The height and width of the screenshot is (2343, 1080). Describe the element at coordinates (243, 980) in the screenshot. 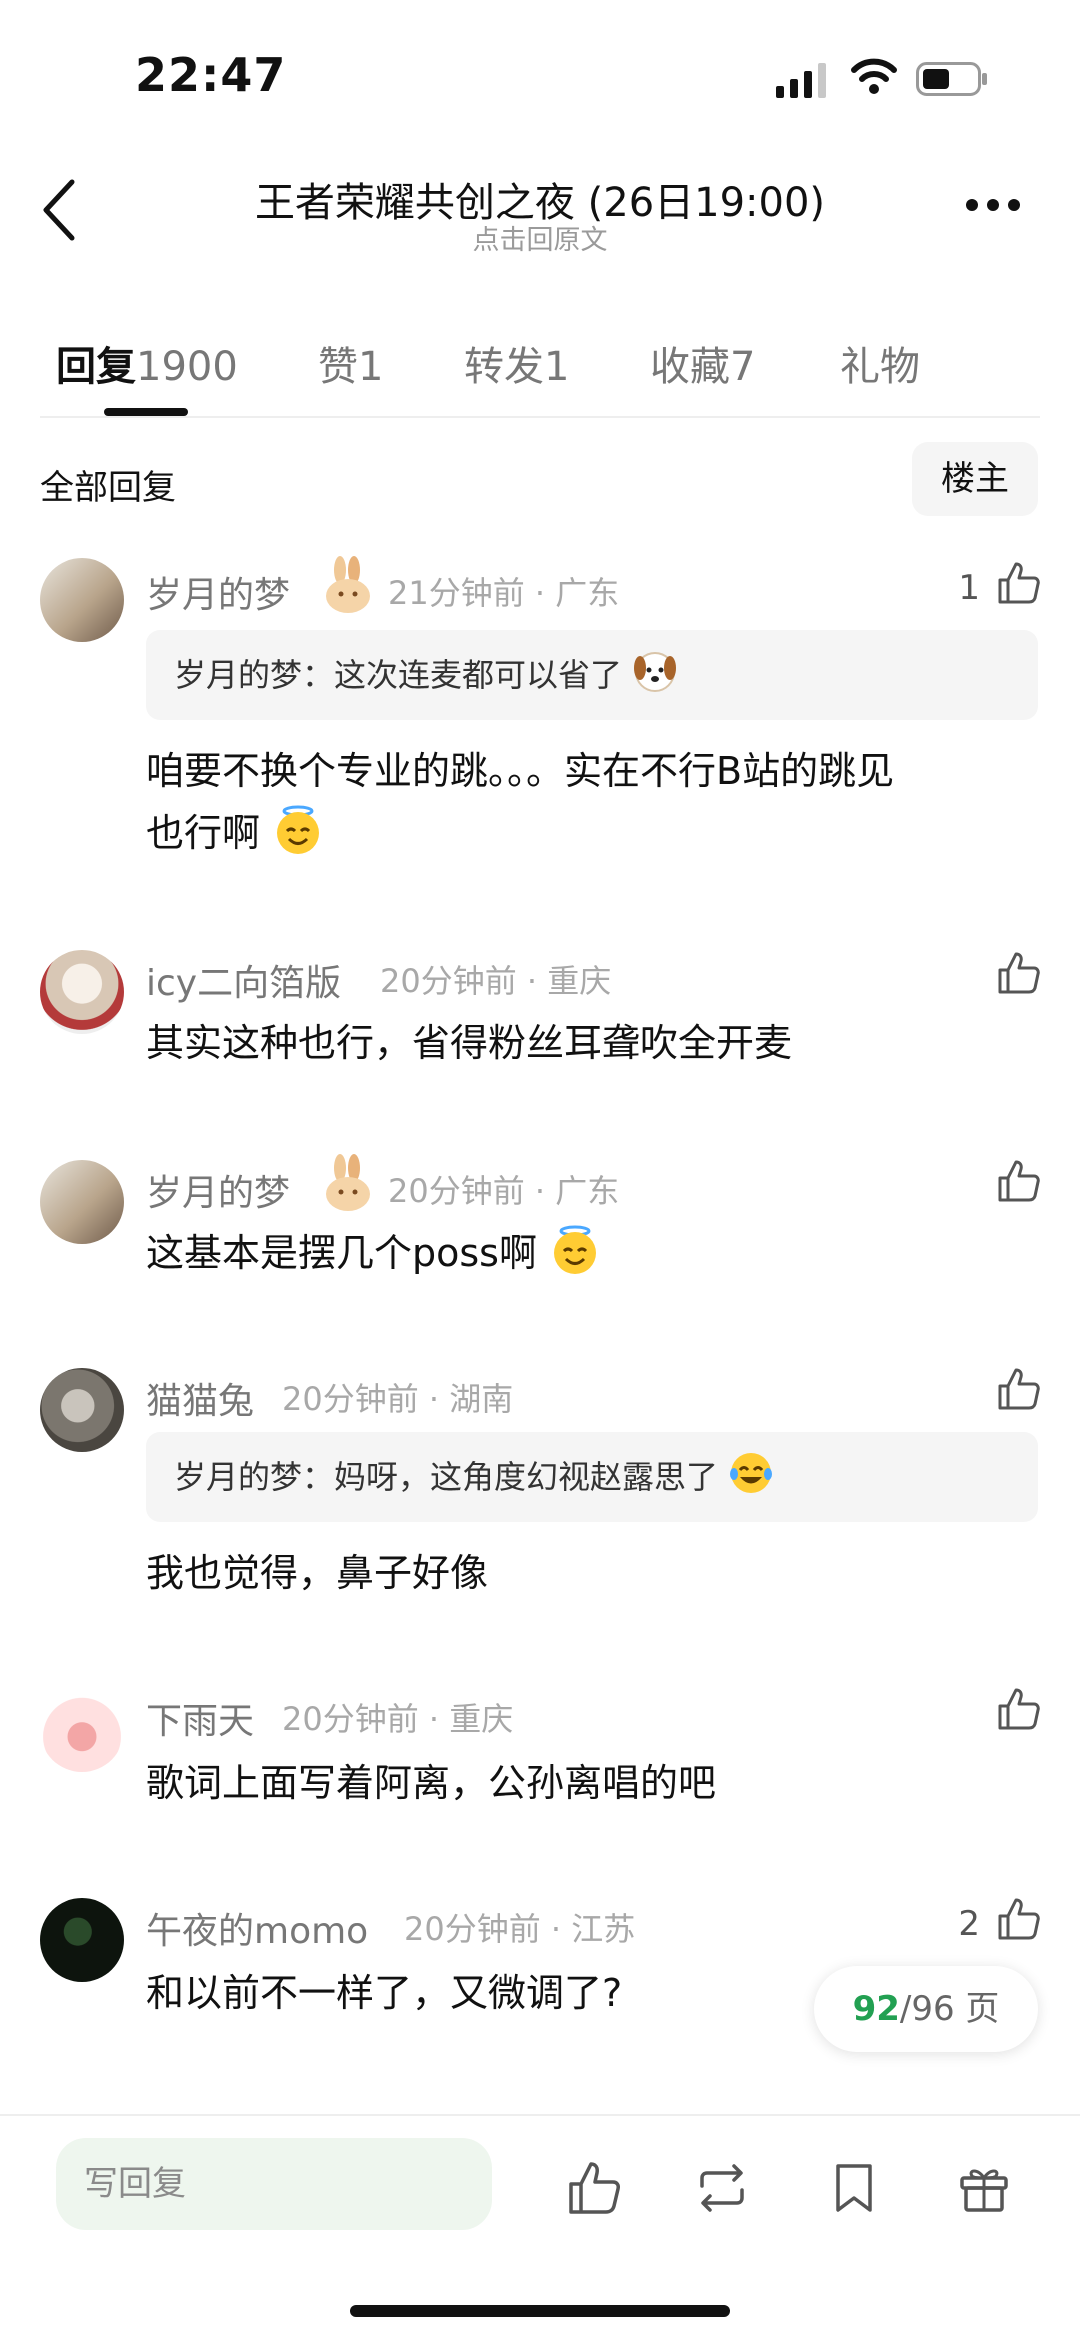

I see `comment-username: icy二向箔版` at that location.